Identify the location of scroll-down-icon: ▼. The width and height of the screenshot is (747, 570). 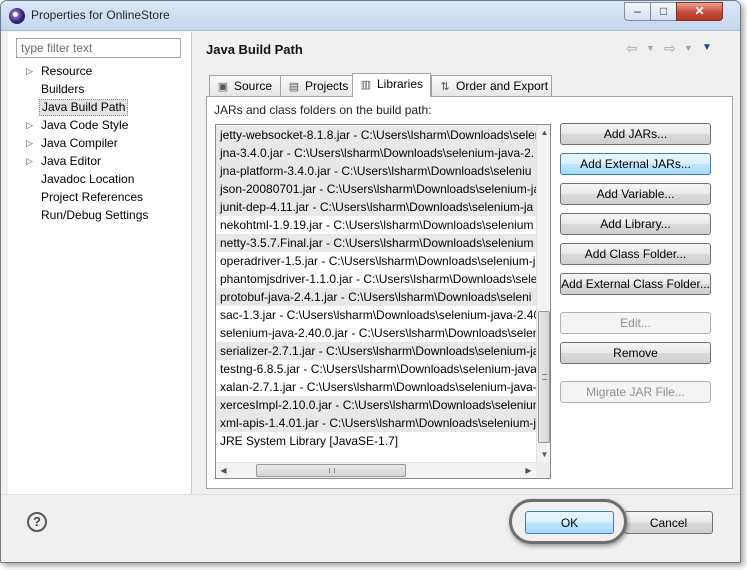
(543, 454).